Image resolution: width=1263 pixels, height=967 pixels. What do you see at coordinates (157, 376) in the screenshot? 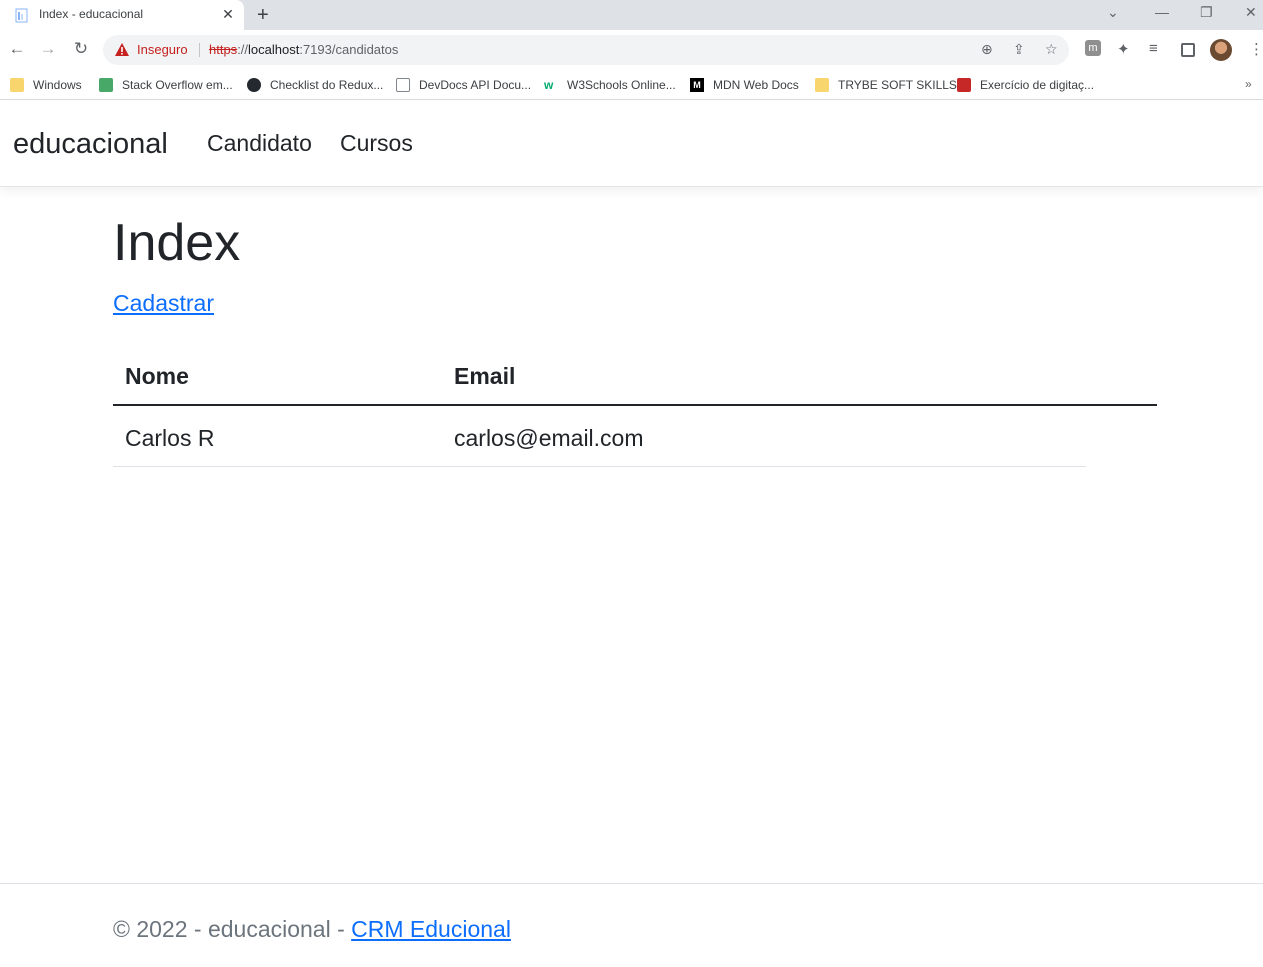
I see `table-header-nome: Nome` at bounding box center [157, 376].